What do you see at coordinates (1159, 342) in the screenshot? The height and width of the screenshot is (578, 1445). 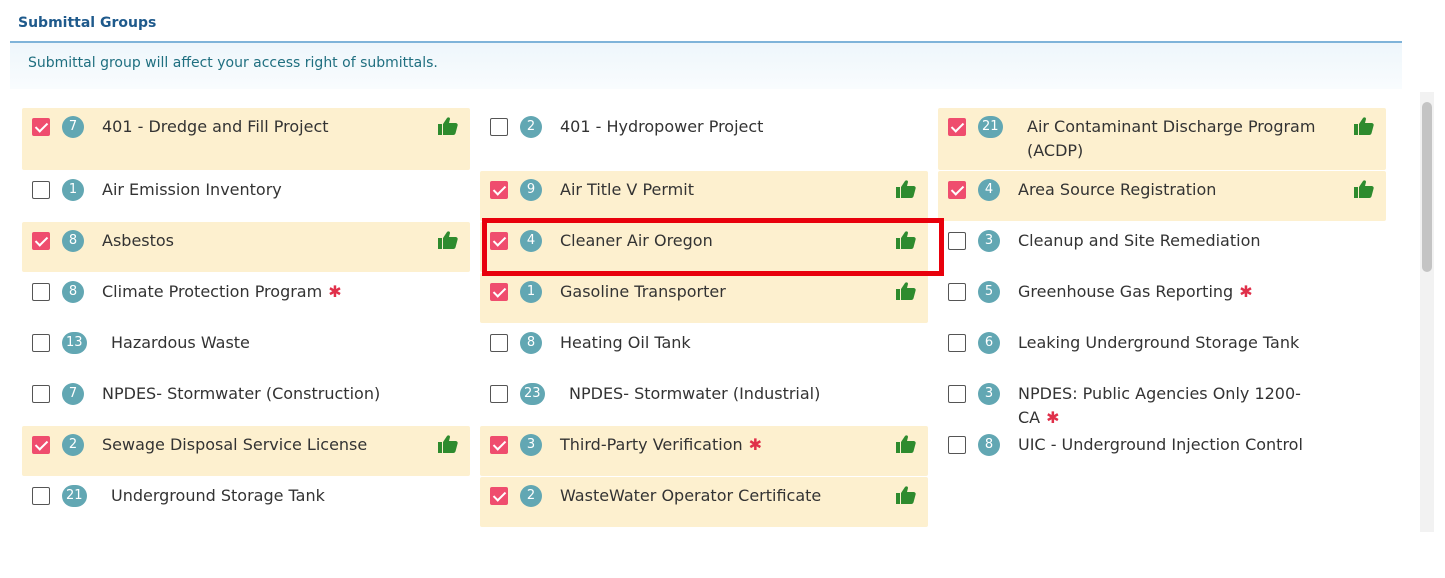 I see `group-label-text: Leaking Underground Storage Tank` at bounding box center [1159, 342].